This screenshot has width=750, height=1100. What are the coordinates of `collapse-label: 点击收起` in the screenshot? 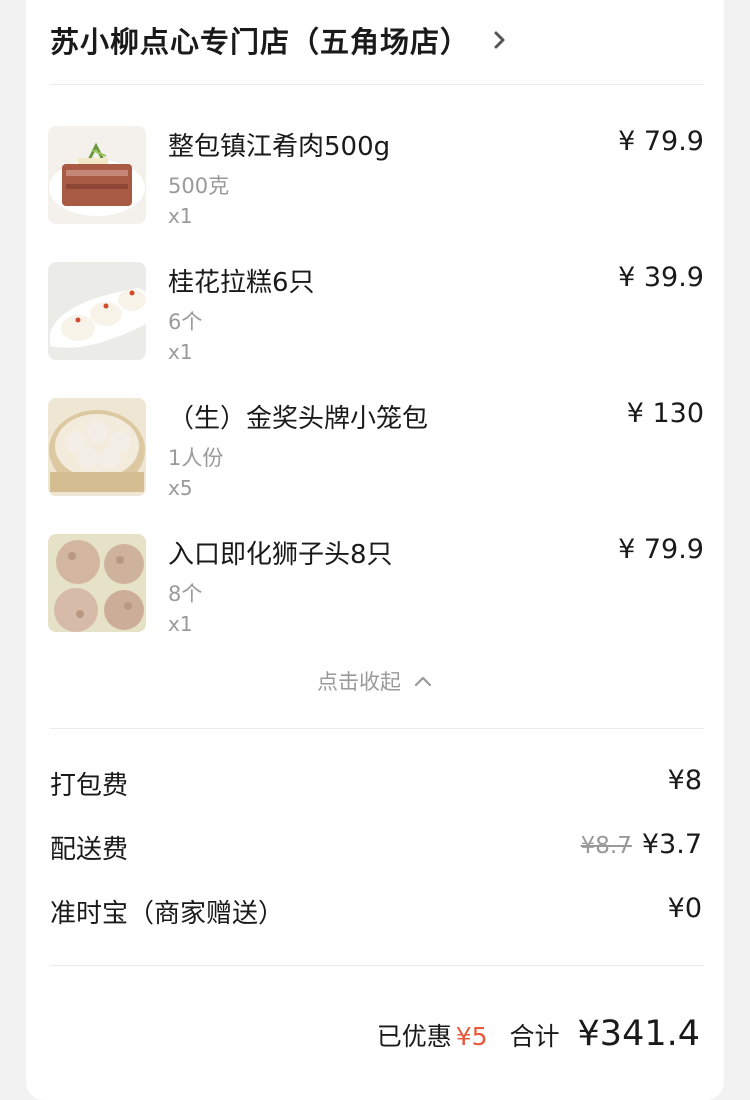 It's located at (359, 682).